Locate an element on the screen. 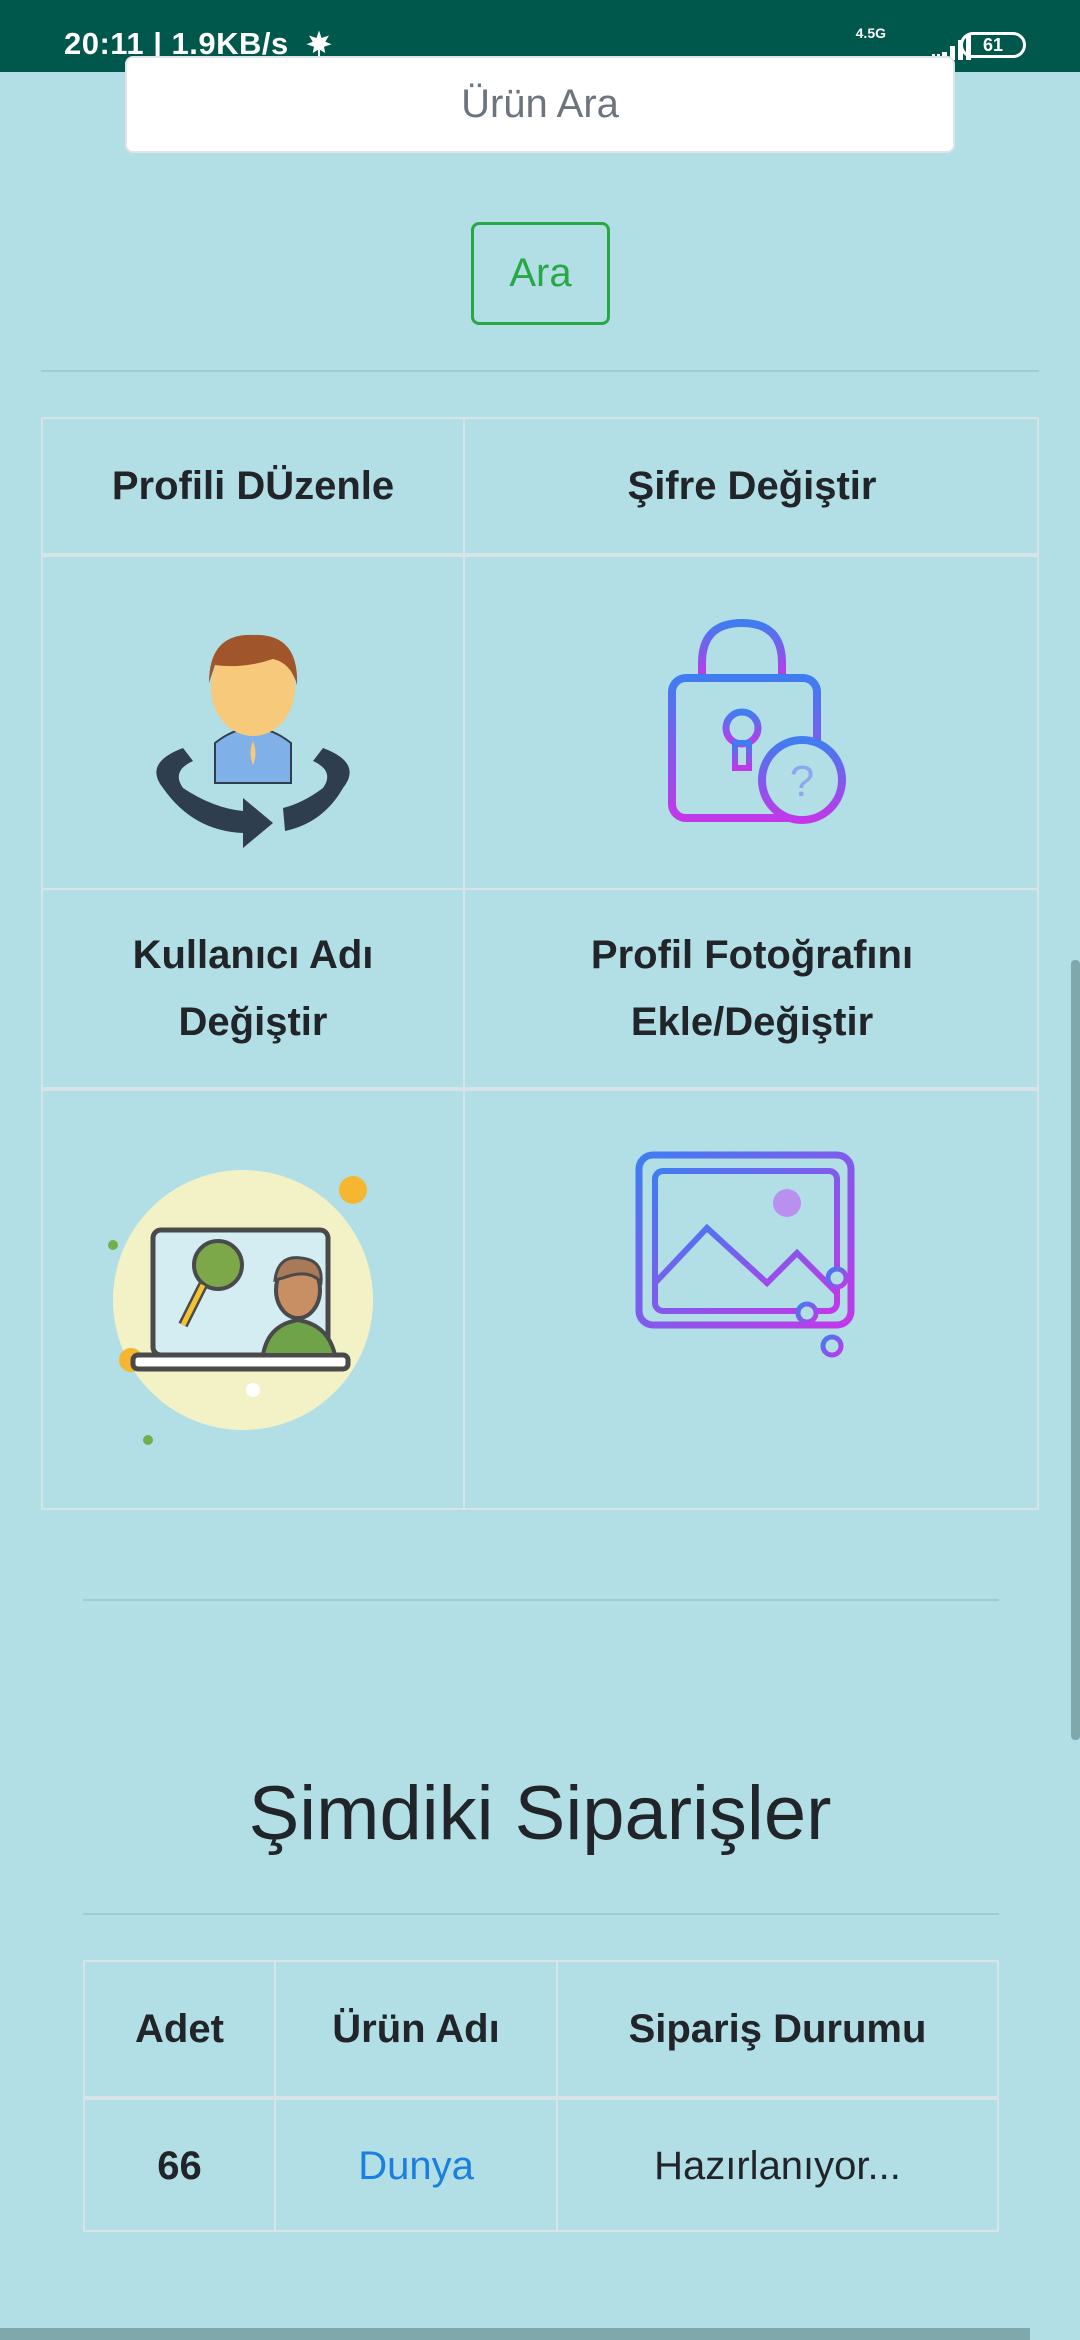 Image resolution: width=1080 pixels, height=2340 pixels. horizontal-scrollbar is located at coordinates (515, 2334).